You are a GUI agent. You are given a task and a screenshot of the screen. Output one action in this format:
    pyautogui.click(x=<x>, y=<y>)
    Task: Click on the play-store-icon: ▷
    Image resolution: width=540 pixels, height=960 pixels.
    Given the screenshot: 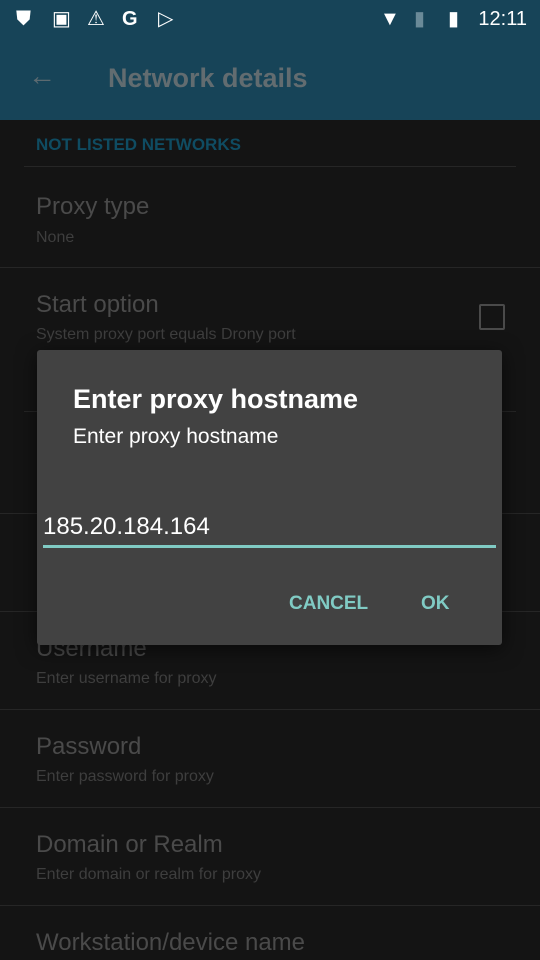 What is the action you would take?
    pyautogui.click(x=166, y=19)
    